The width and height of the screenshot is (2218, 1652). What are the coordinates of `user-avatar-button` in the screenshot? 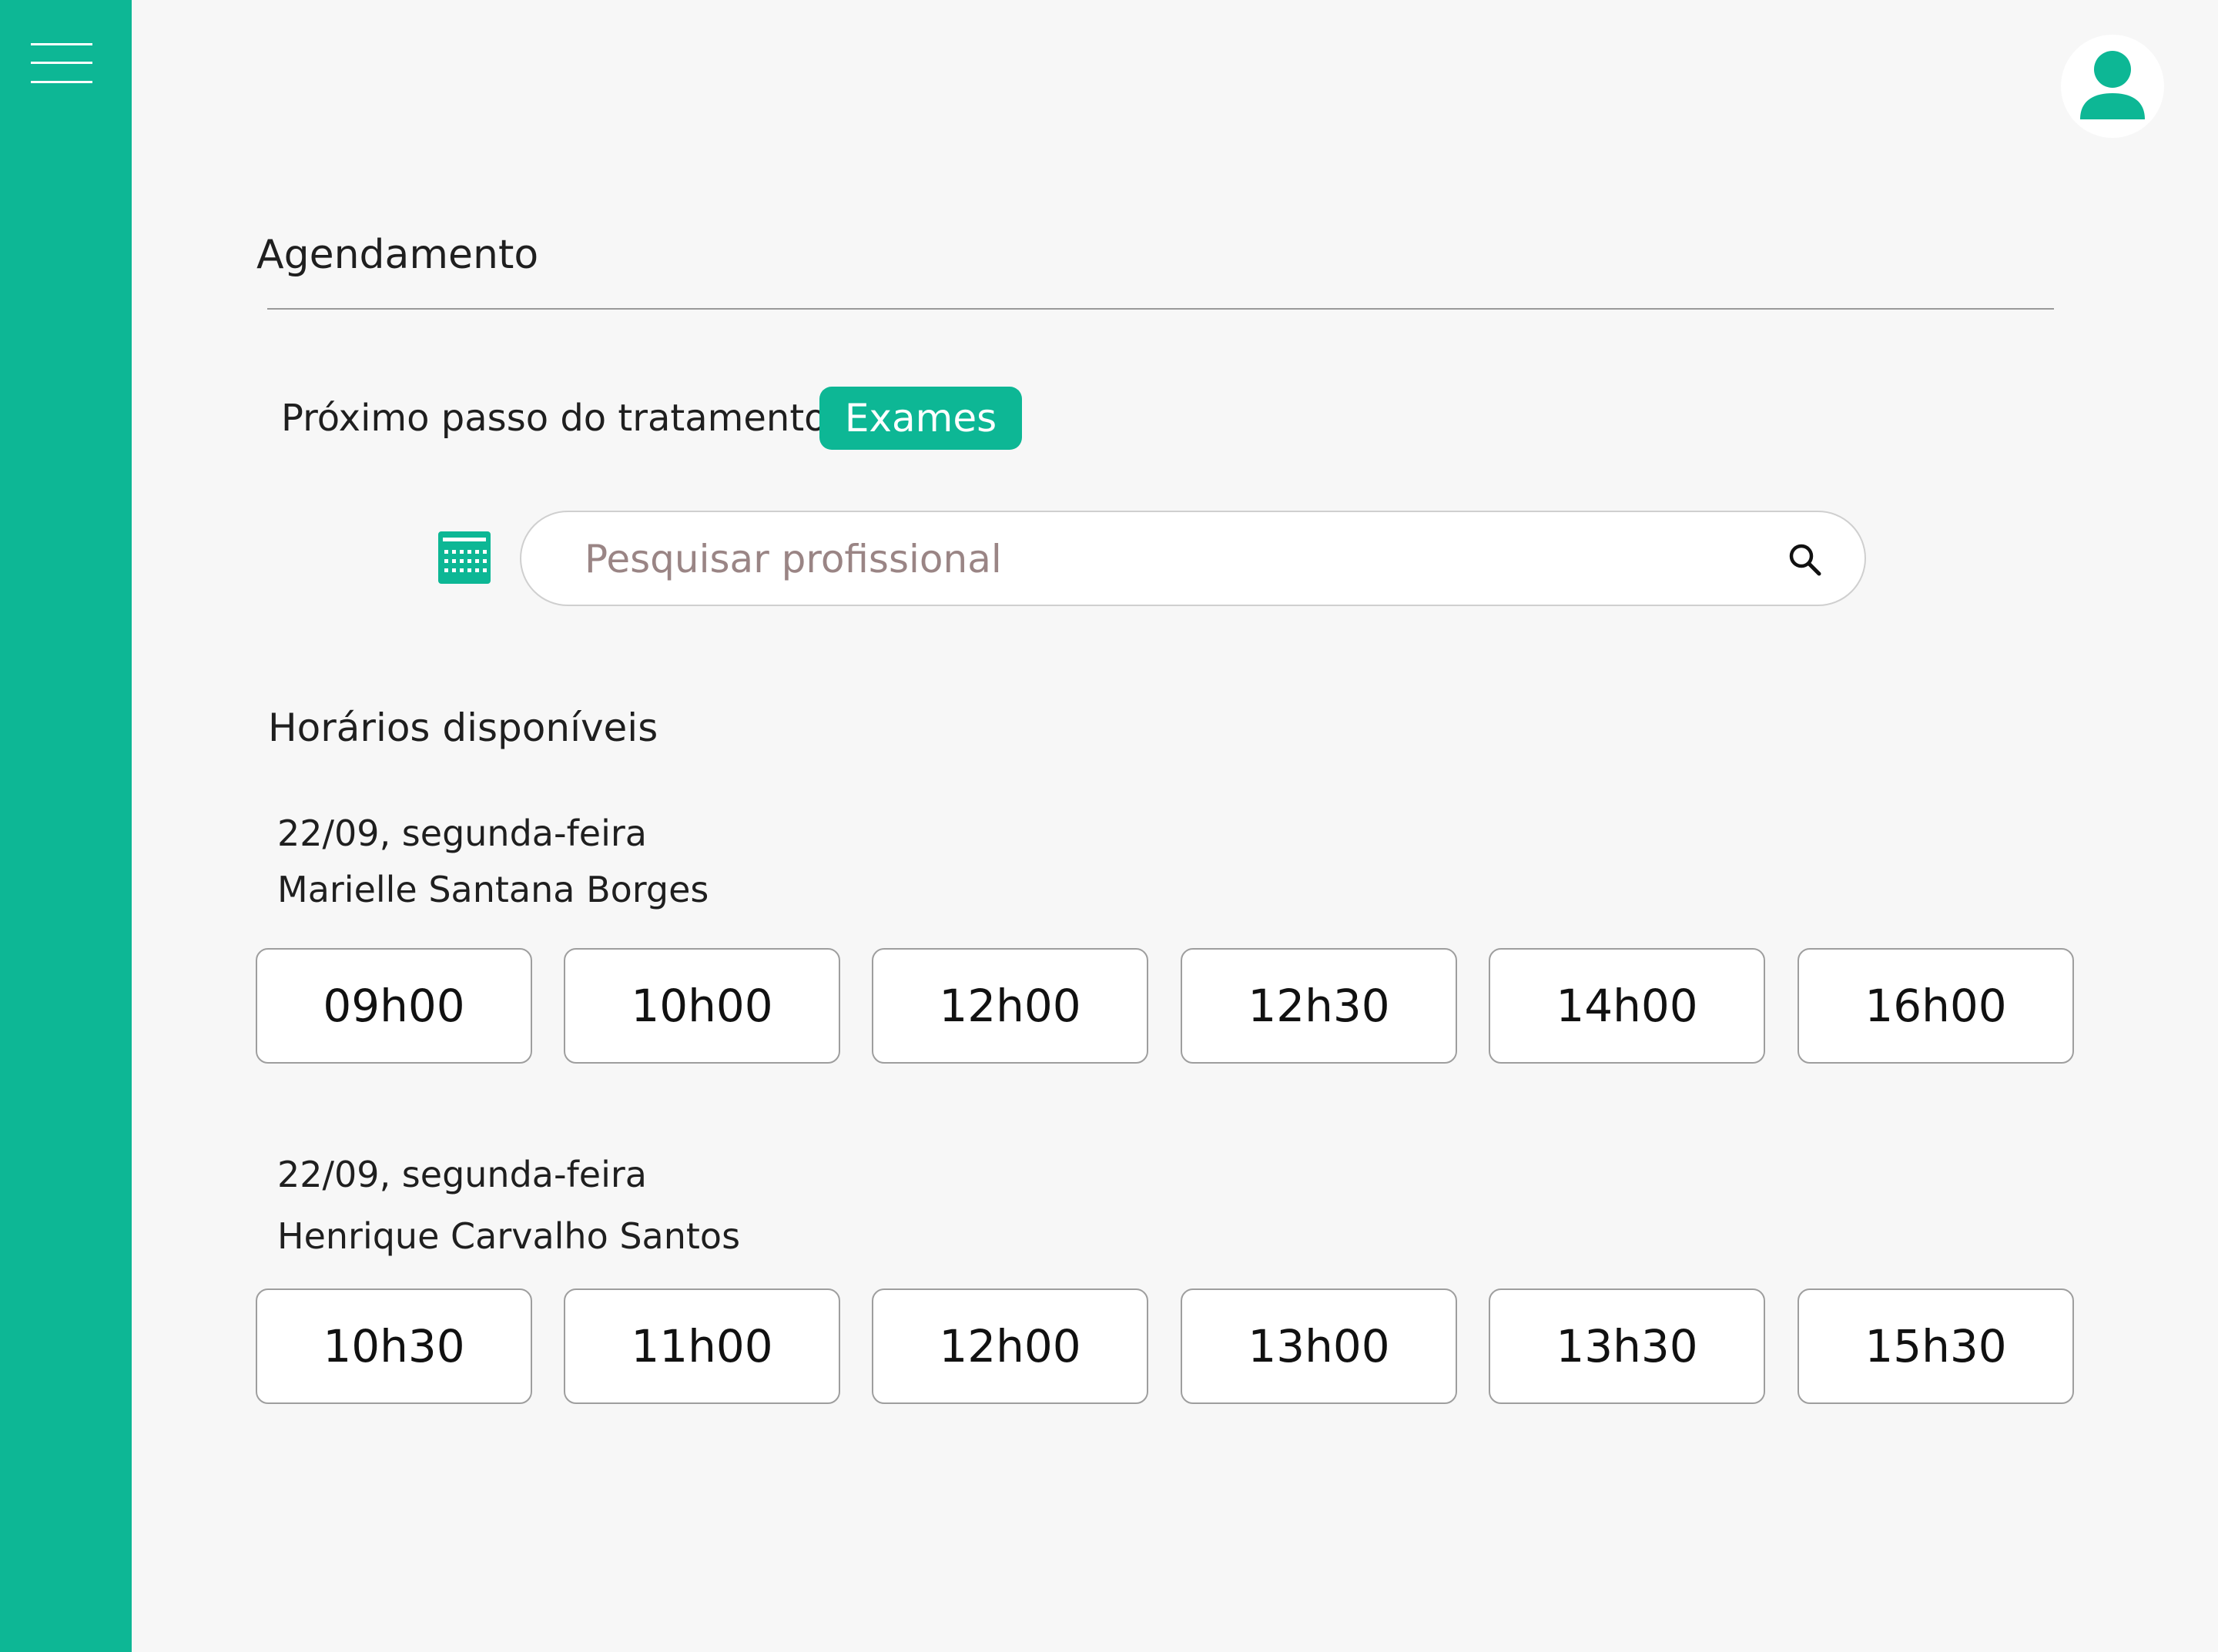 It's located at (2112, 86).